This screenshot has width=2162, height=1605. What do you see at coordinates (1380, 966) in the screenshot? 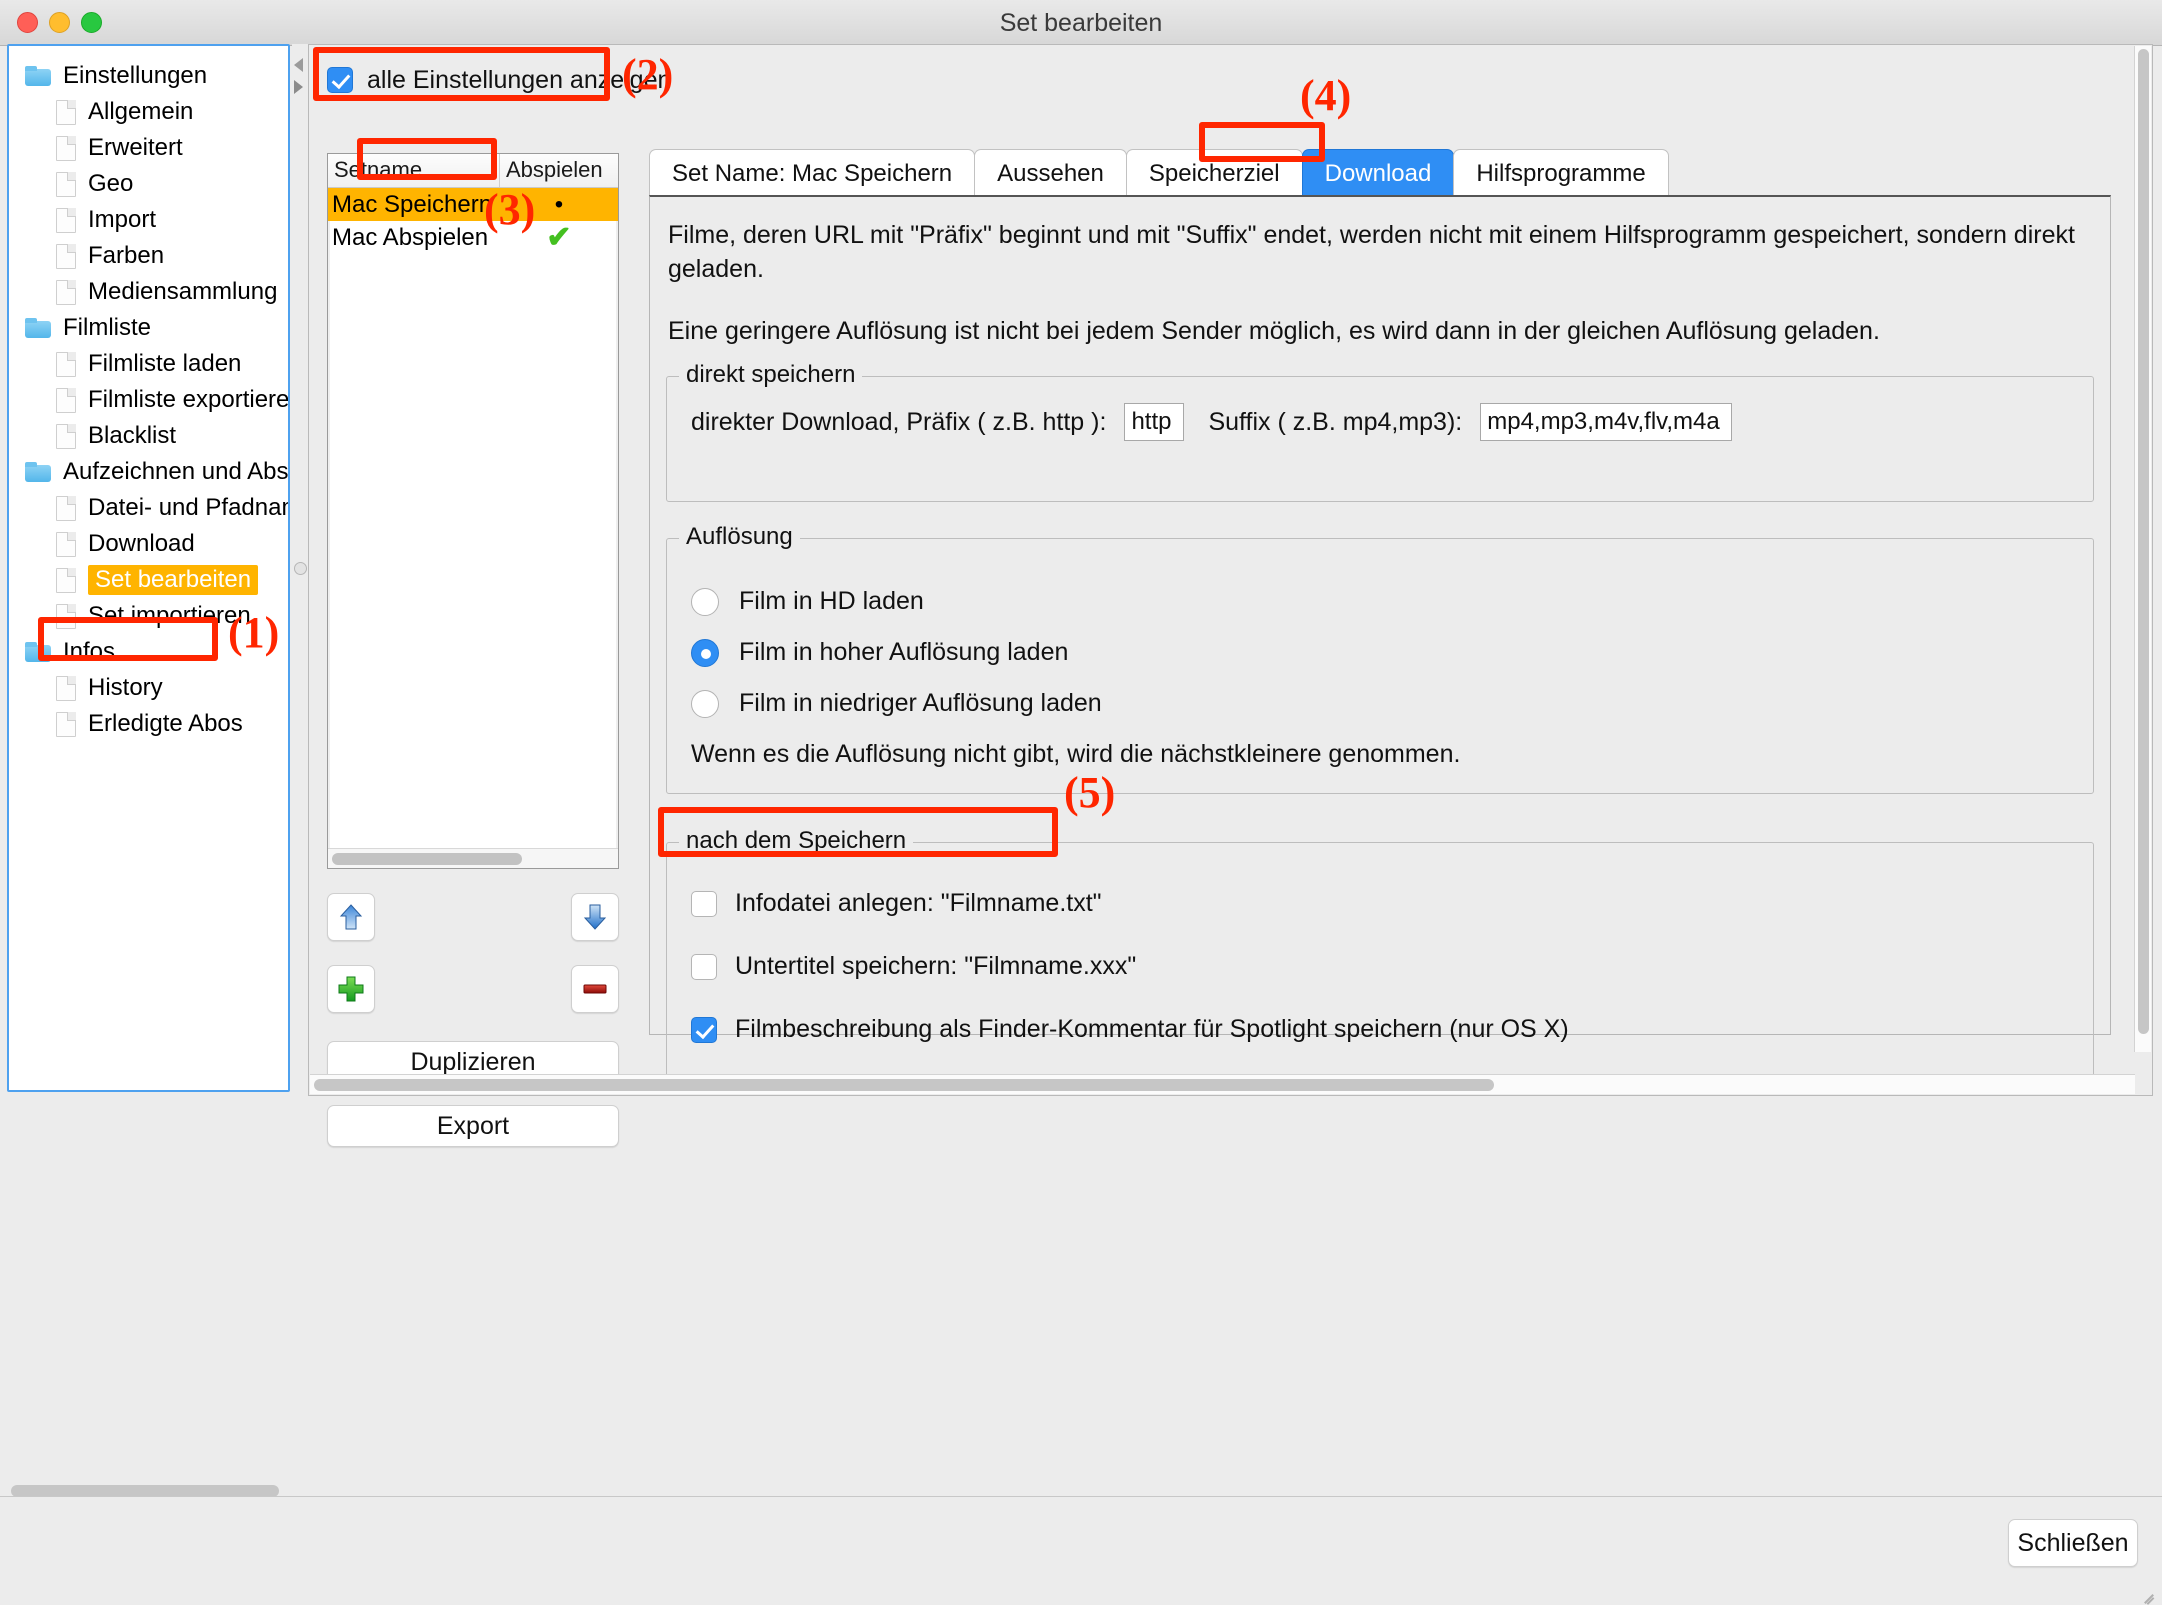
I see `save-subtitles-row: Untertitel speichern: "Filmname.xxx"` at bounding box center [1380, 966].